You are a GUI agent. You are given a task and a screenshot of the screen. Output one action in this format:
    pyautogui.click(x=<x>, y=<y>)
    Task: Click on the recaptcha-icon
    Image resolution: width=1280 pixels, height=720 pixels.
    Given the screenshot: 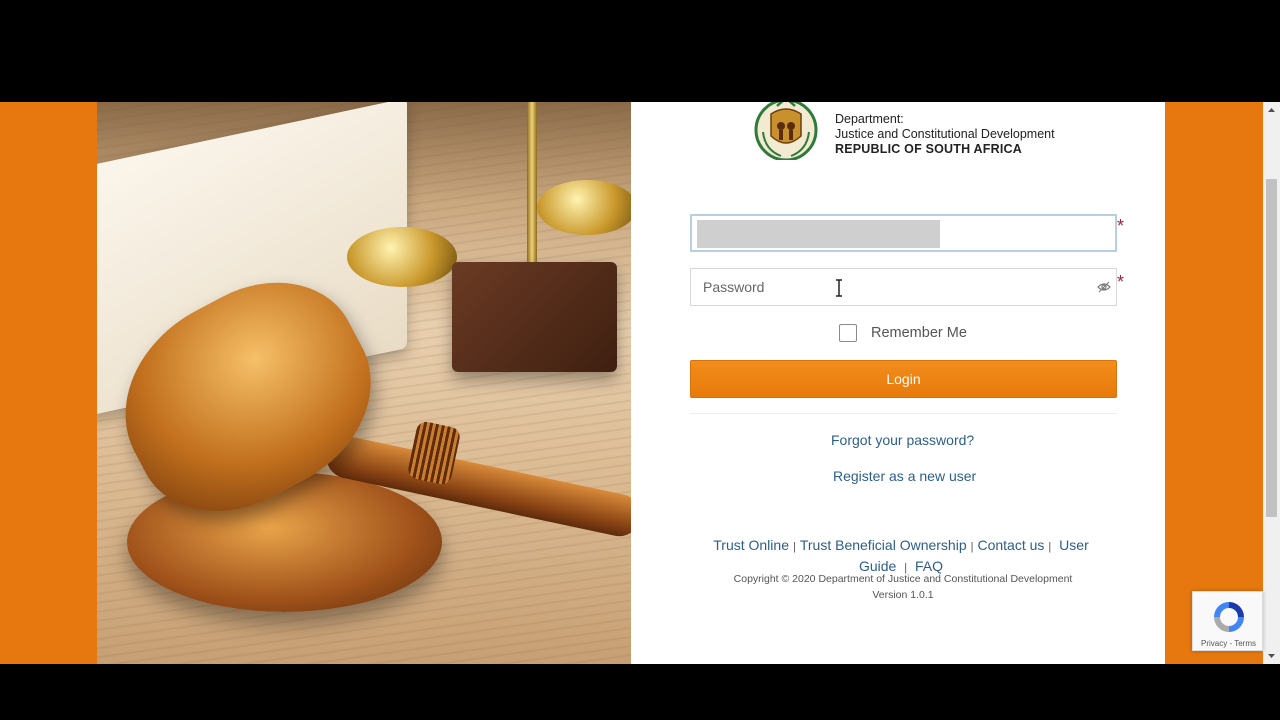 What is the action you would take?
    pyautogui.click(x=1229, y=617)
    